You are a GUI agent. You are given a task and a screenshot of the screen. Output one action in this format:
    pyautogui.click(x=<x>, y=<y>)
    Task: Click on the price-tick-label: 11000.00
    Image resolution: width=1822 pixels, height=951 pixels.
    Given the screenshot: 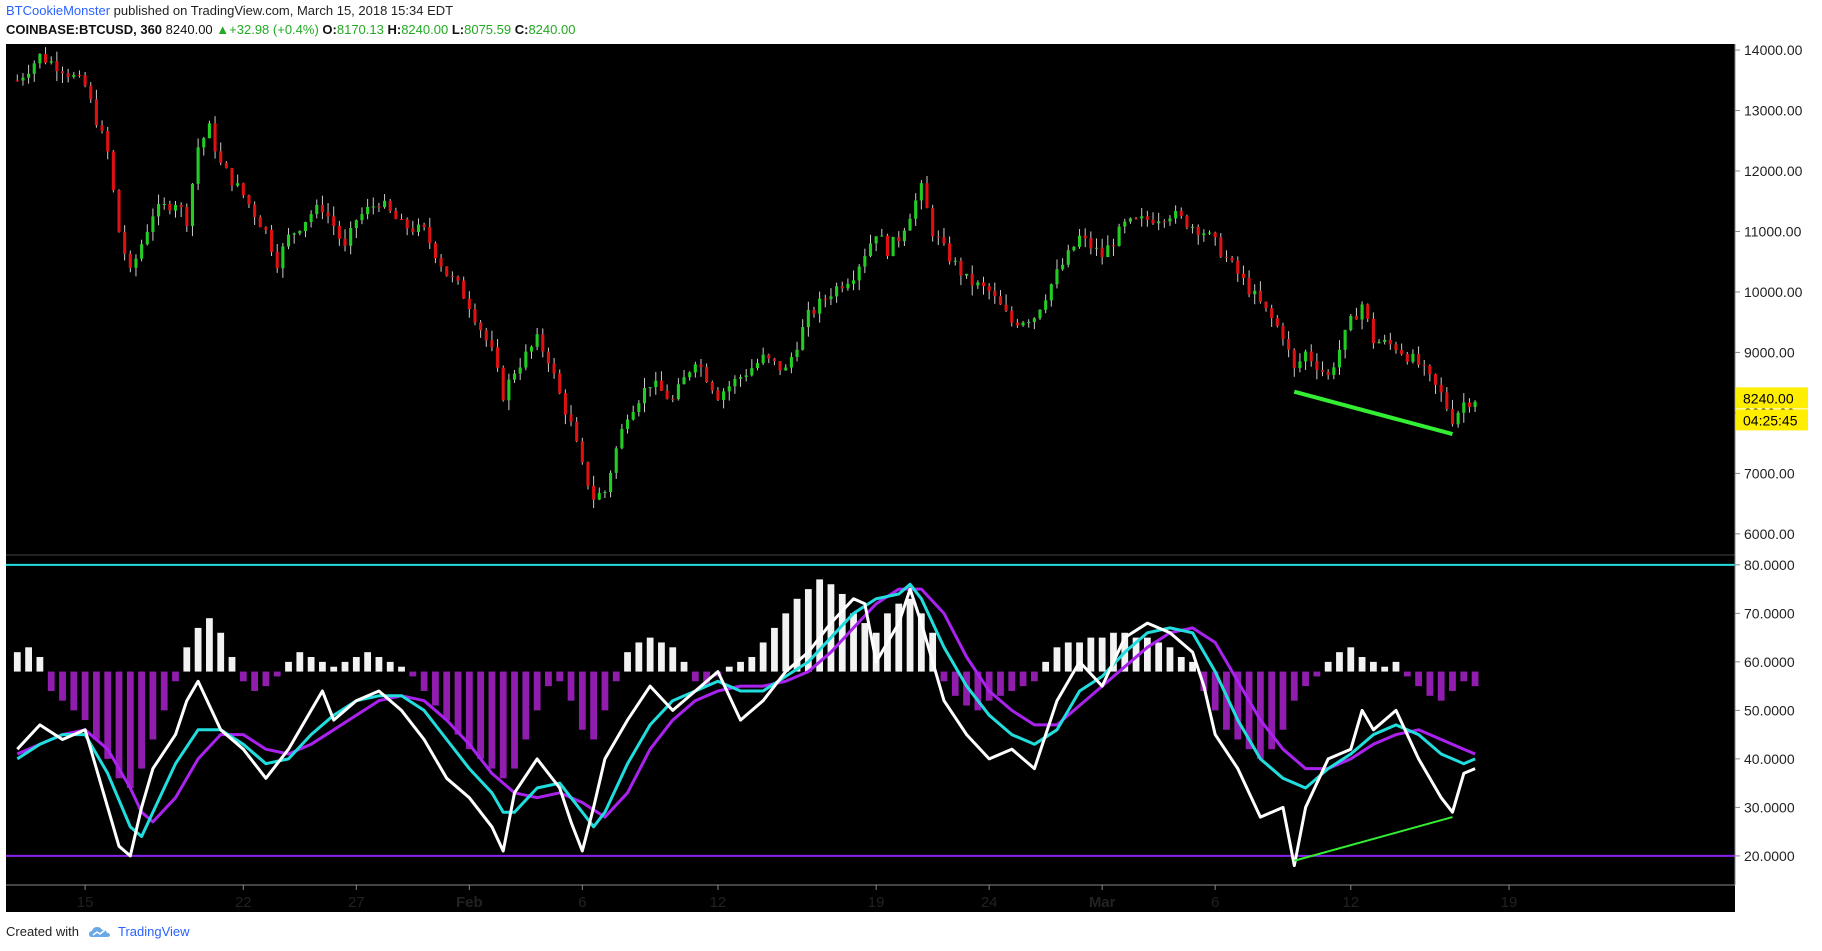 What is the action you would take?
    pyautogui.click(x=1773, y=231)
    